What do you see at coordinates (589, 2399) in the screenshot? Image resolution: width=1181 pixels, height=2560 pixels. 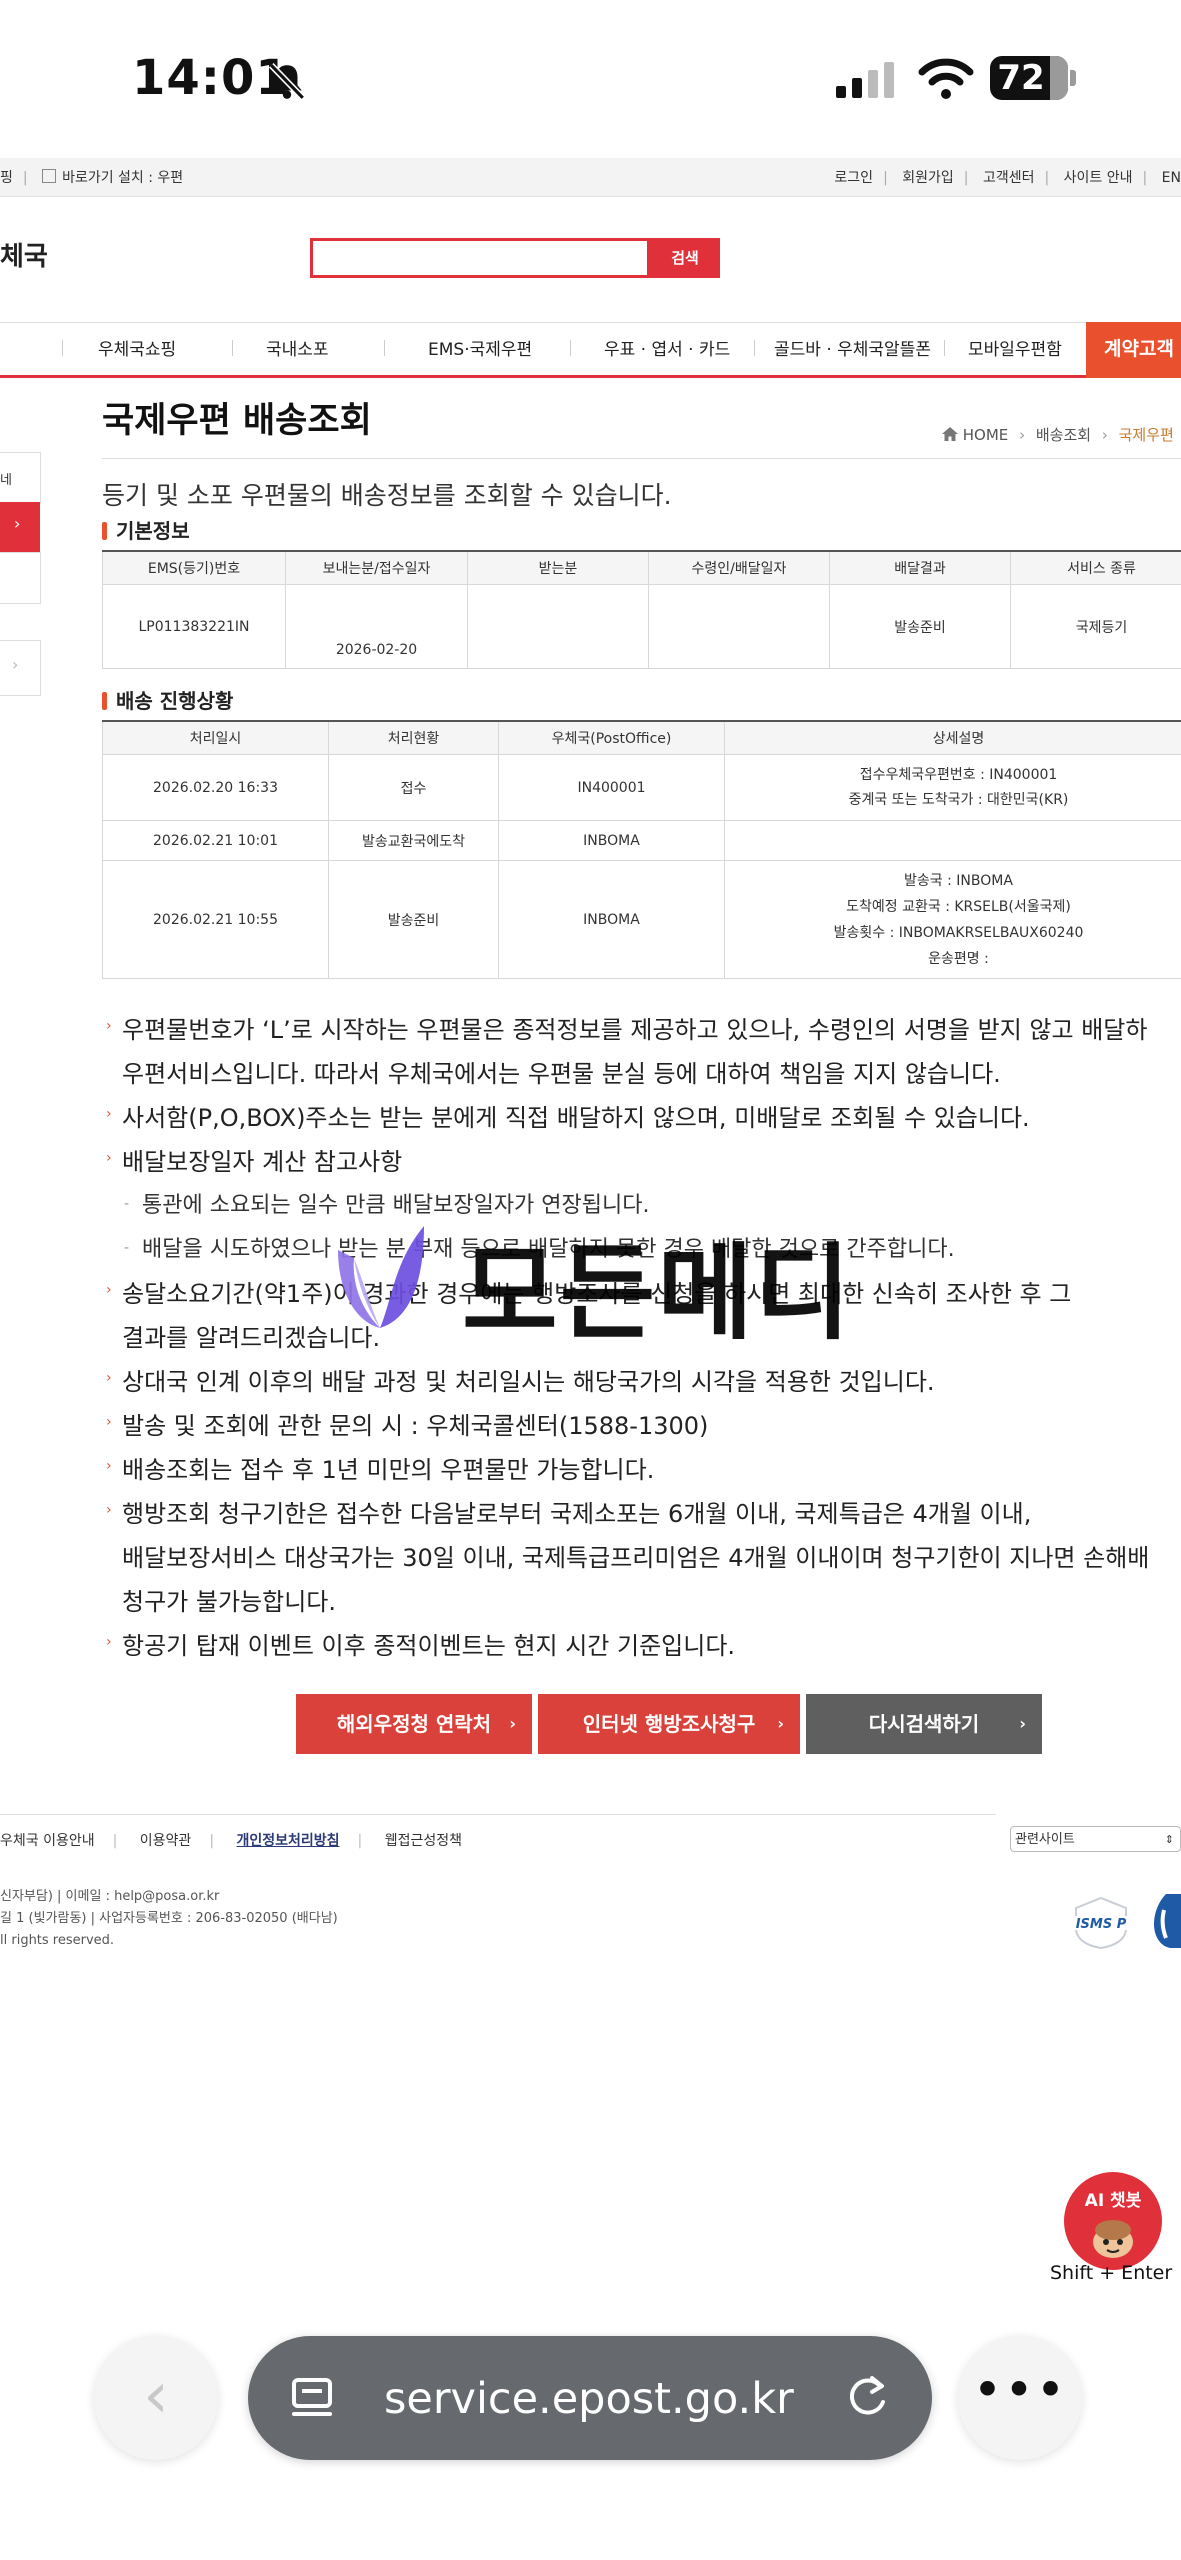 I see `url-text: service.epost.go.kr` at bounding box center [589, 2399].